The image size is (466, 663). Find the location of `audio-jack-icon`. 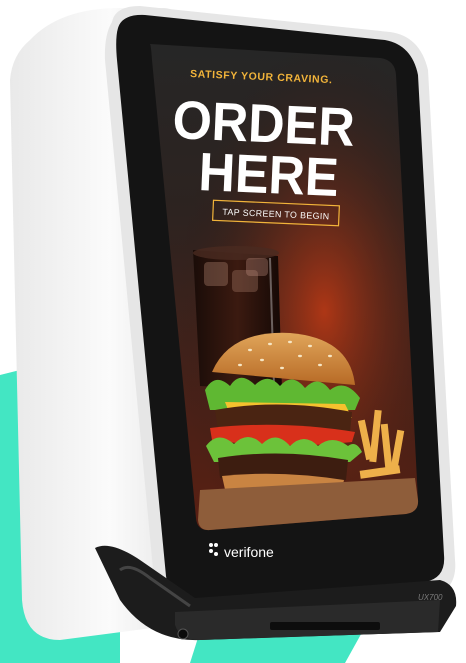

audio-jack-icon is located at coordinates (183, 634).